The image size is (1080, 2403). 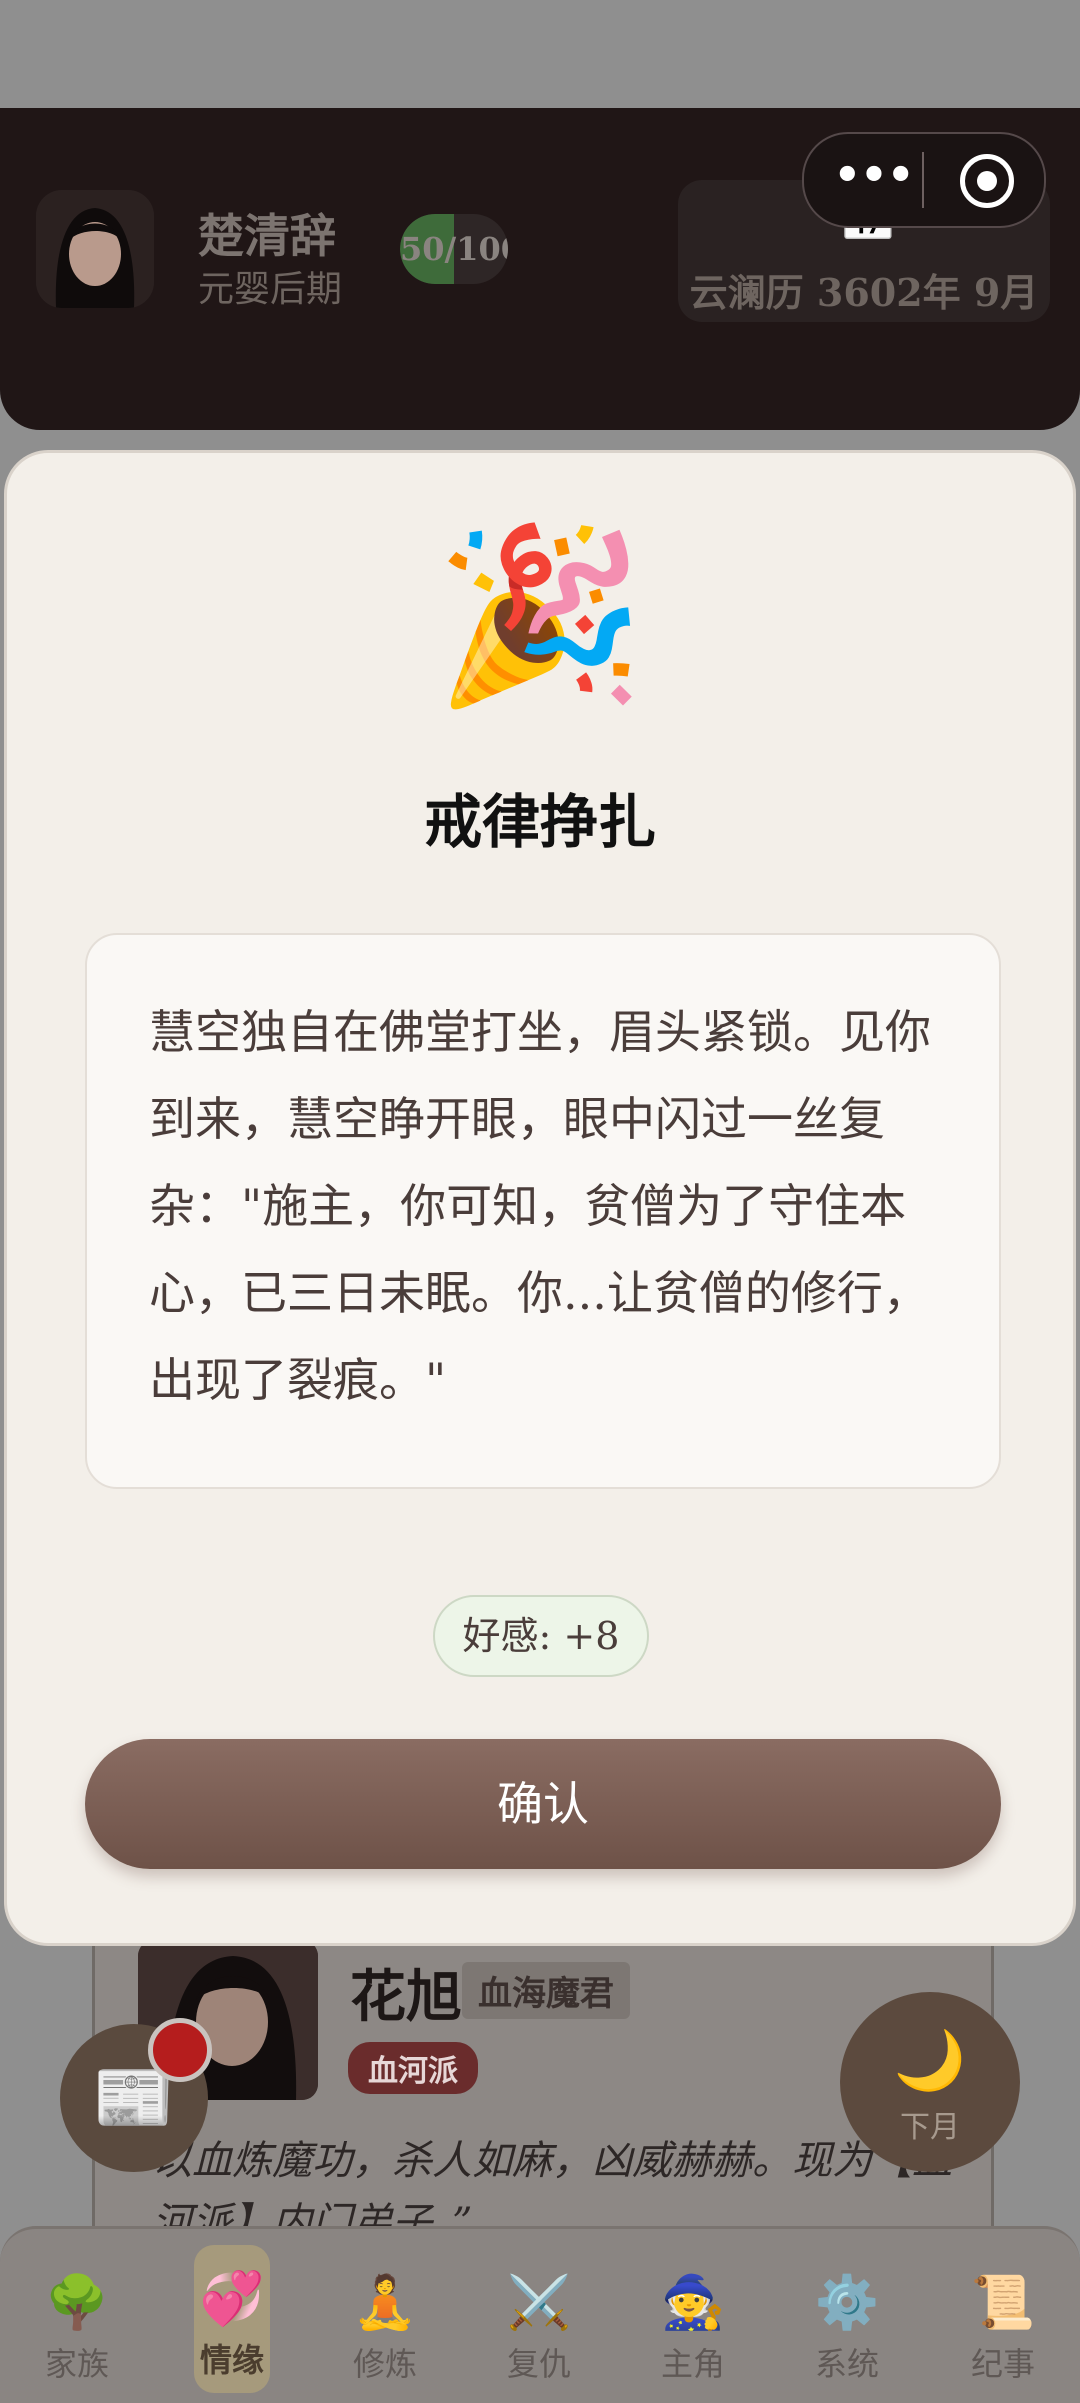 I want to click on crossed-swords-icon: ⚔️, so click(x=539, y=2303).